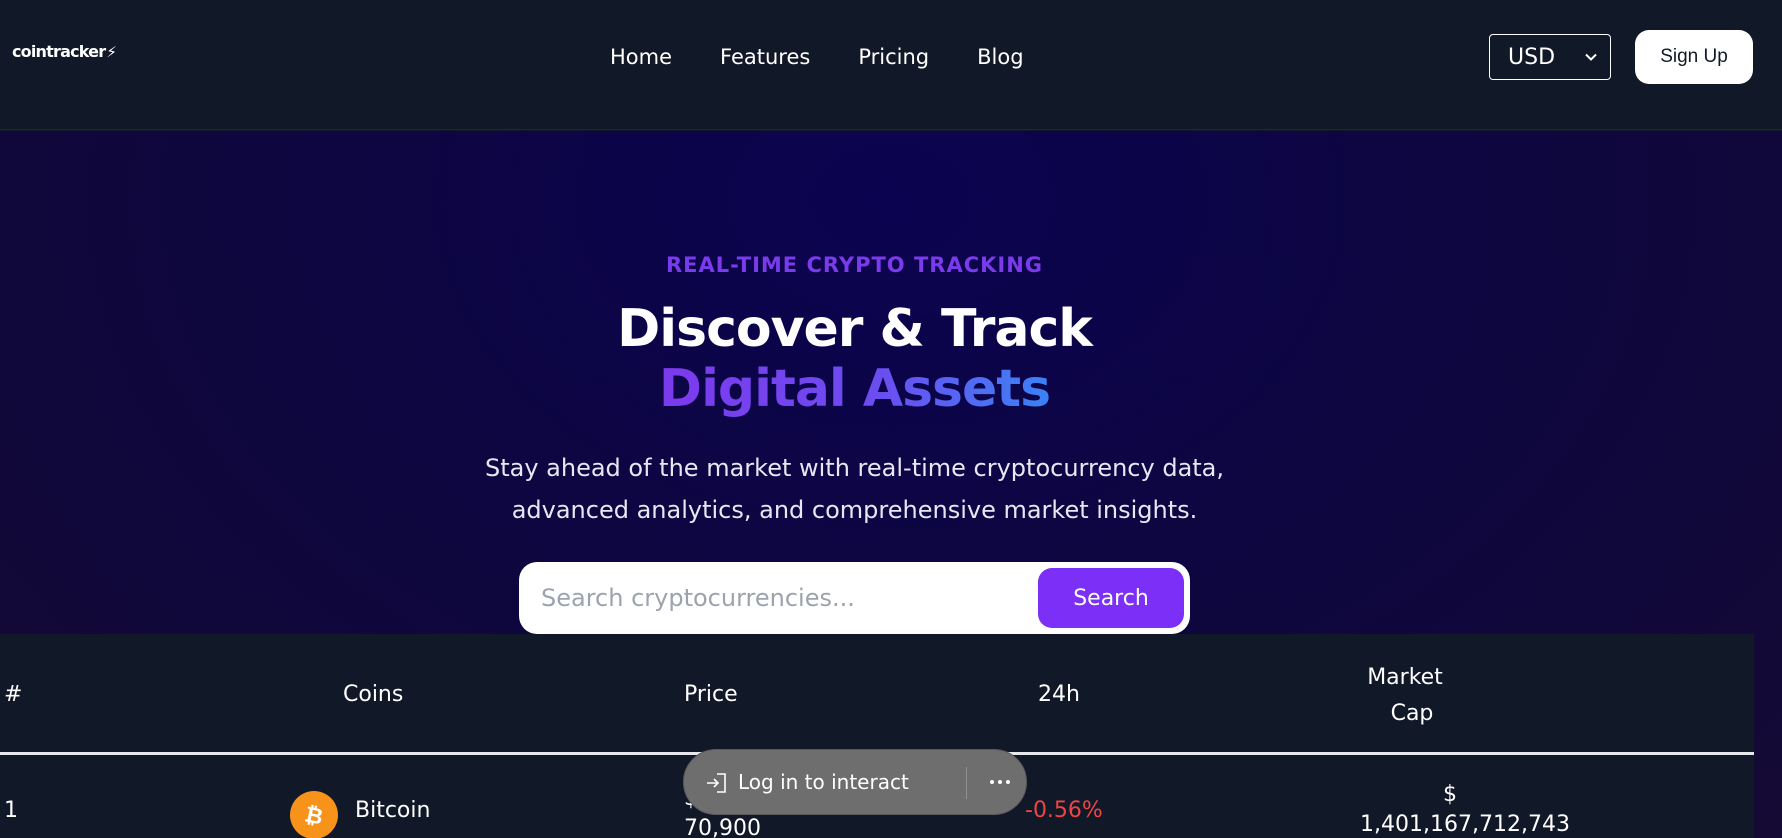 The width and height of the screenshot is (1782, 838). Describe the element at coordinates (1064, 810) in the screenshot. I see `row-change: -0.56%` at that location.